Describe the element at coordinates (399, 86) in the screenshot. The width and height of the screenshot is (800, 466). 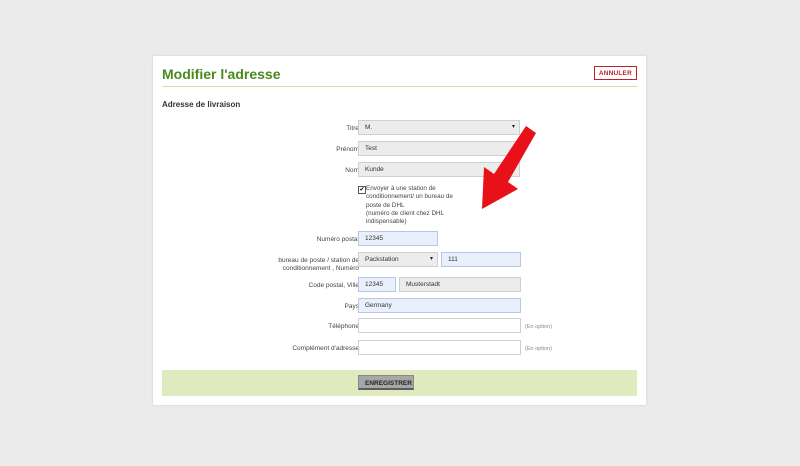
I see `title-divider` at that location.